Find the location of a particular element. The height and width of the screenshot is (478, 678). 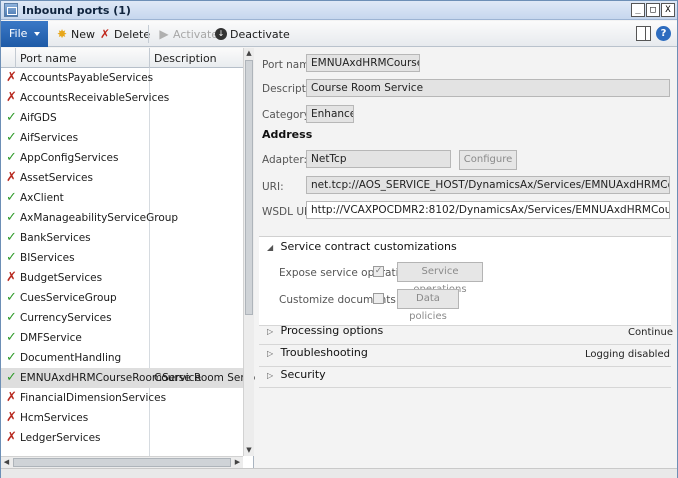

port-name-field: EMNUAxdHRMCourseRoomServ is located at coordinates (363, 63).